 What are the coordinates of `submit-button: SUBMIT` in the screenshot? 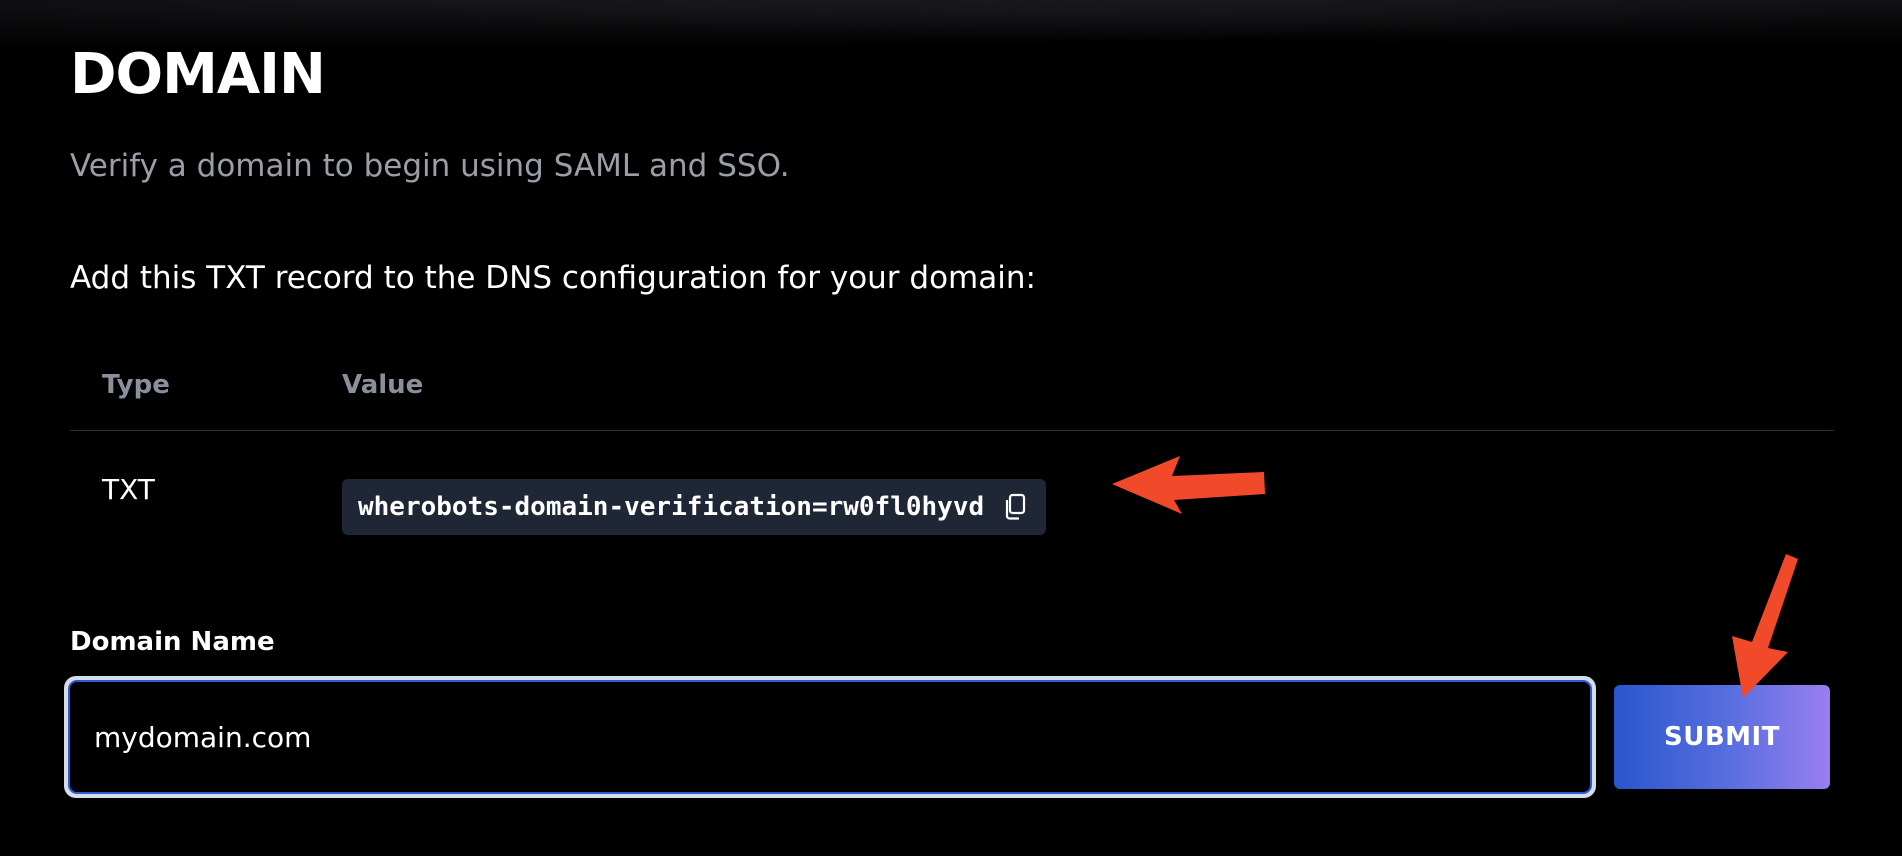 It's located at (1722, 737).